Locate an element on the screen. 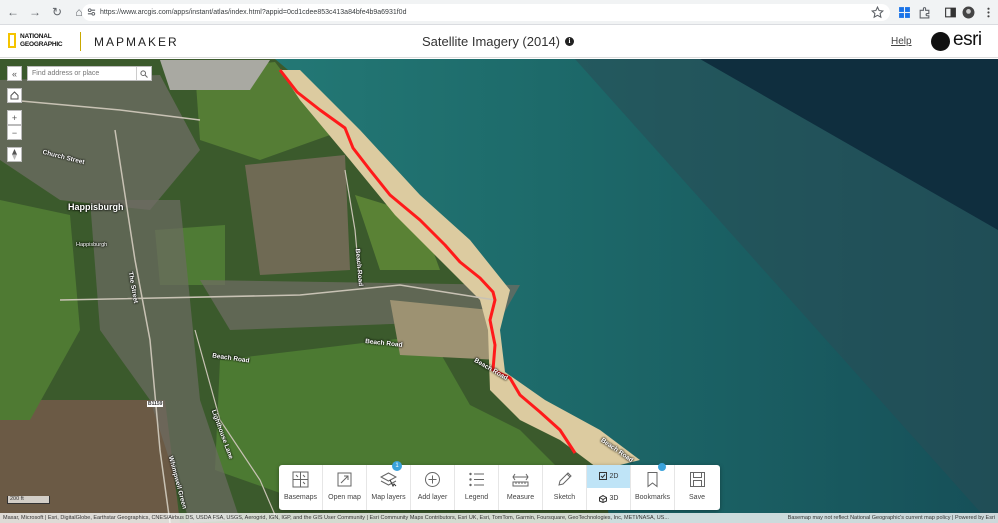 This screenshot has height=523, width=998. back-icon: ← is located at coordinates (13, 12).